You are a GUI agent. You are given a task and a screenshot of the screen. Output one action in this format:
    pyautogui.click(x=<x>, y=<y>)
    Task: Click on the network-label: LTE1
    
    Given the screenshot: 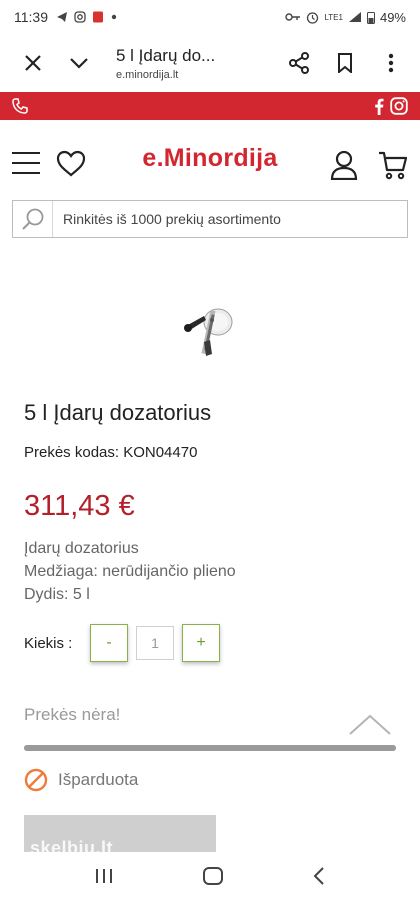 What is the action you would take?
    pyautogui.click(x=333, y=17)
    